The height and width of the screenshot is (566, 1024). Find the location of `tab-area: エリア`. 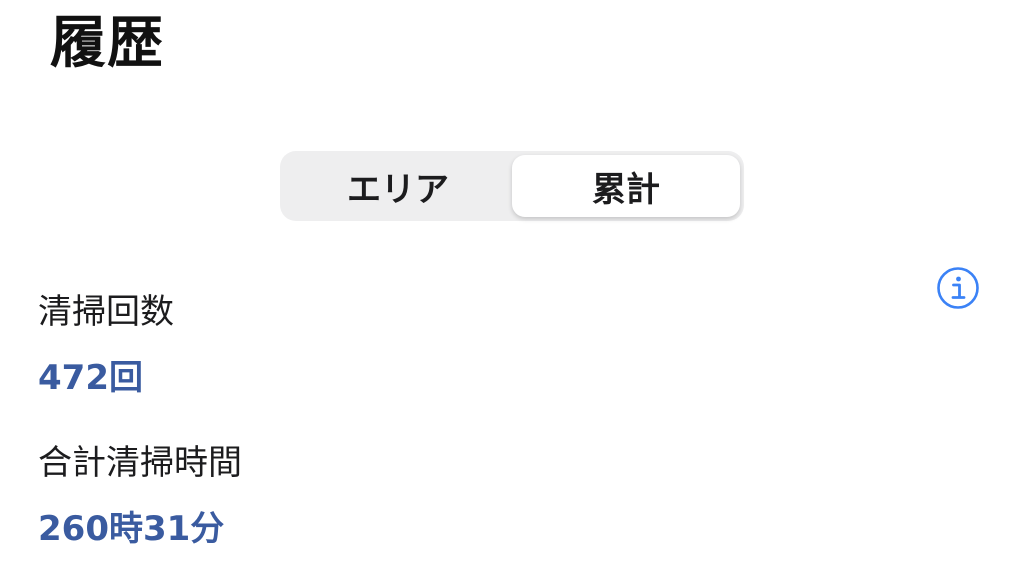

tab-area: エリア is located at coordinates (398, 186).